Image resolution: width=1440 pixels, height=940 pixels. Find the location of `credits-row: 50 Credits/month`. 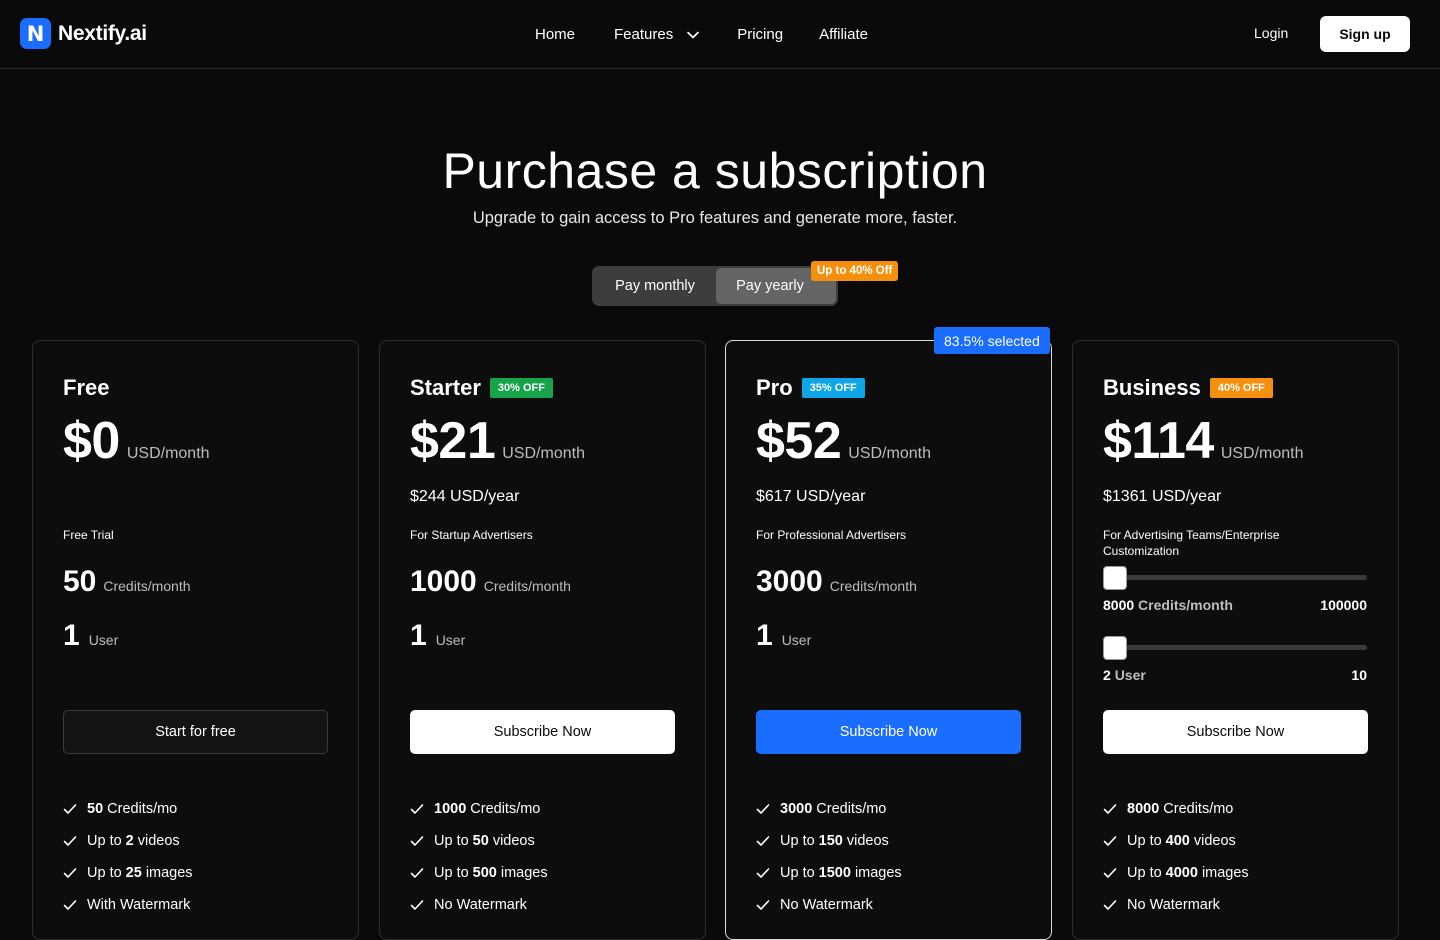

credits-row: 50 Credits/month is located at coordinates (127, 582).